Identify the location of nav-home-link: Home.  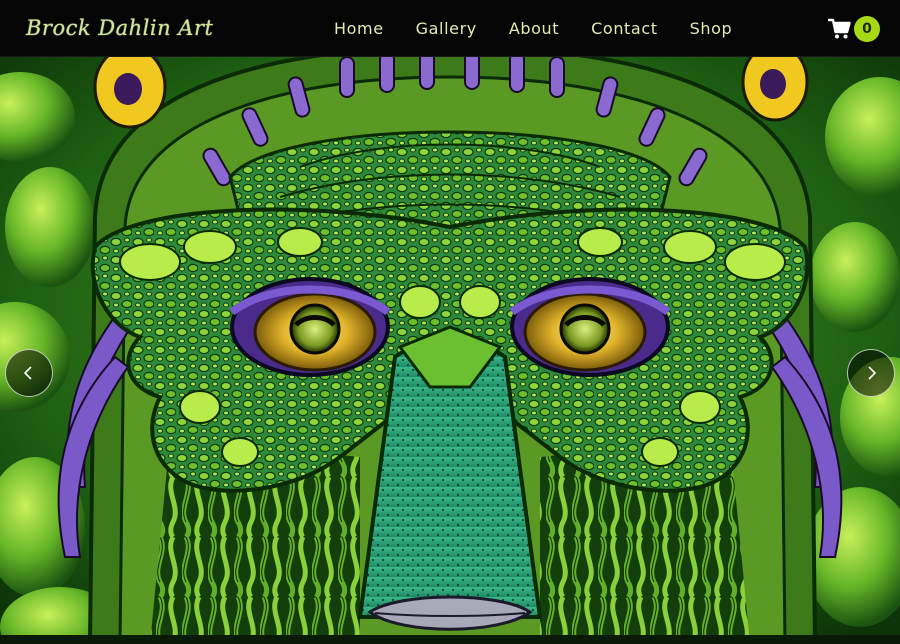
(359, 28).